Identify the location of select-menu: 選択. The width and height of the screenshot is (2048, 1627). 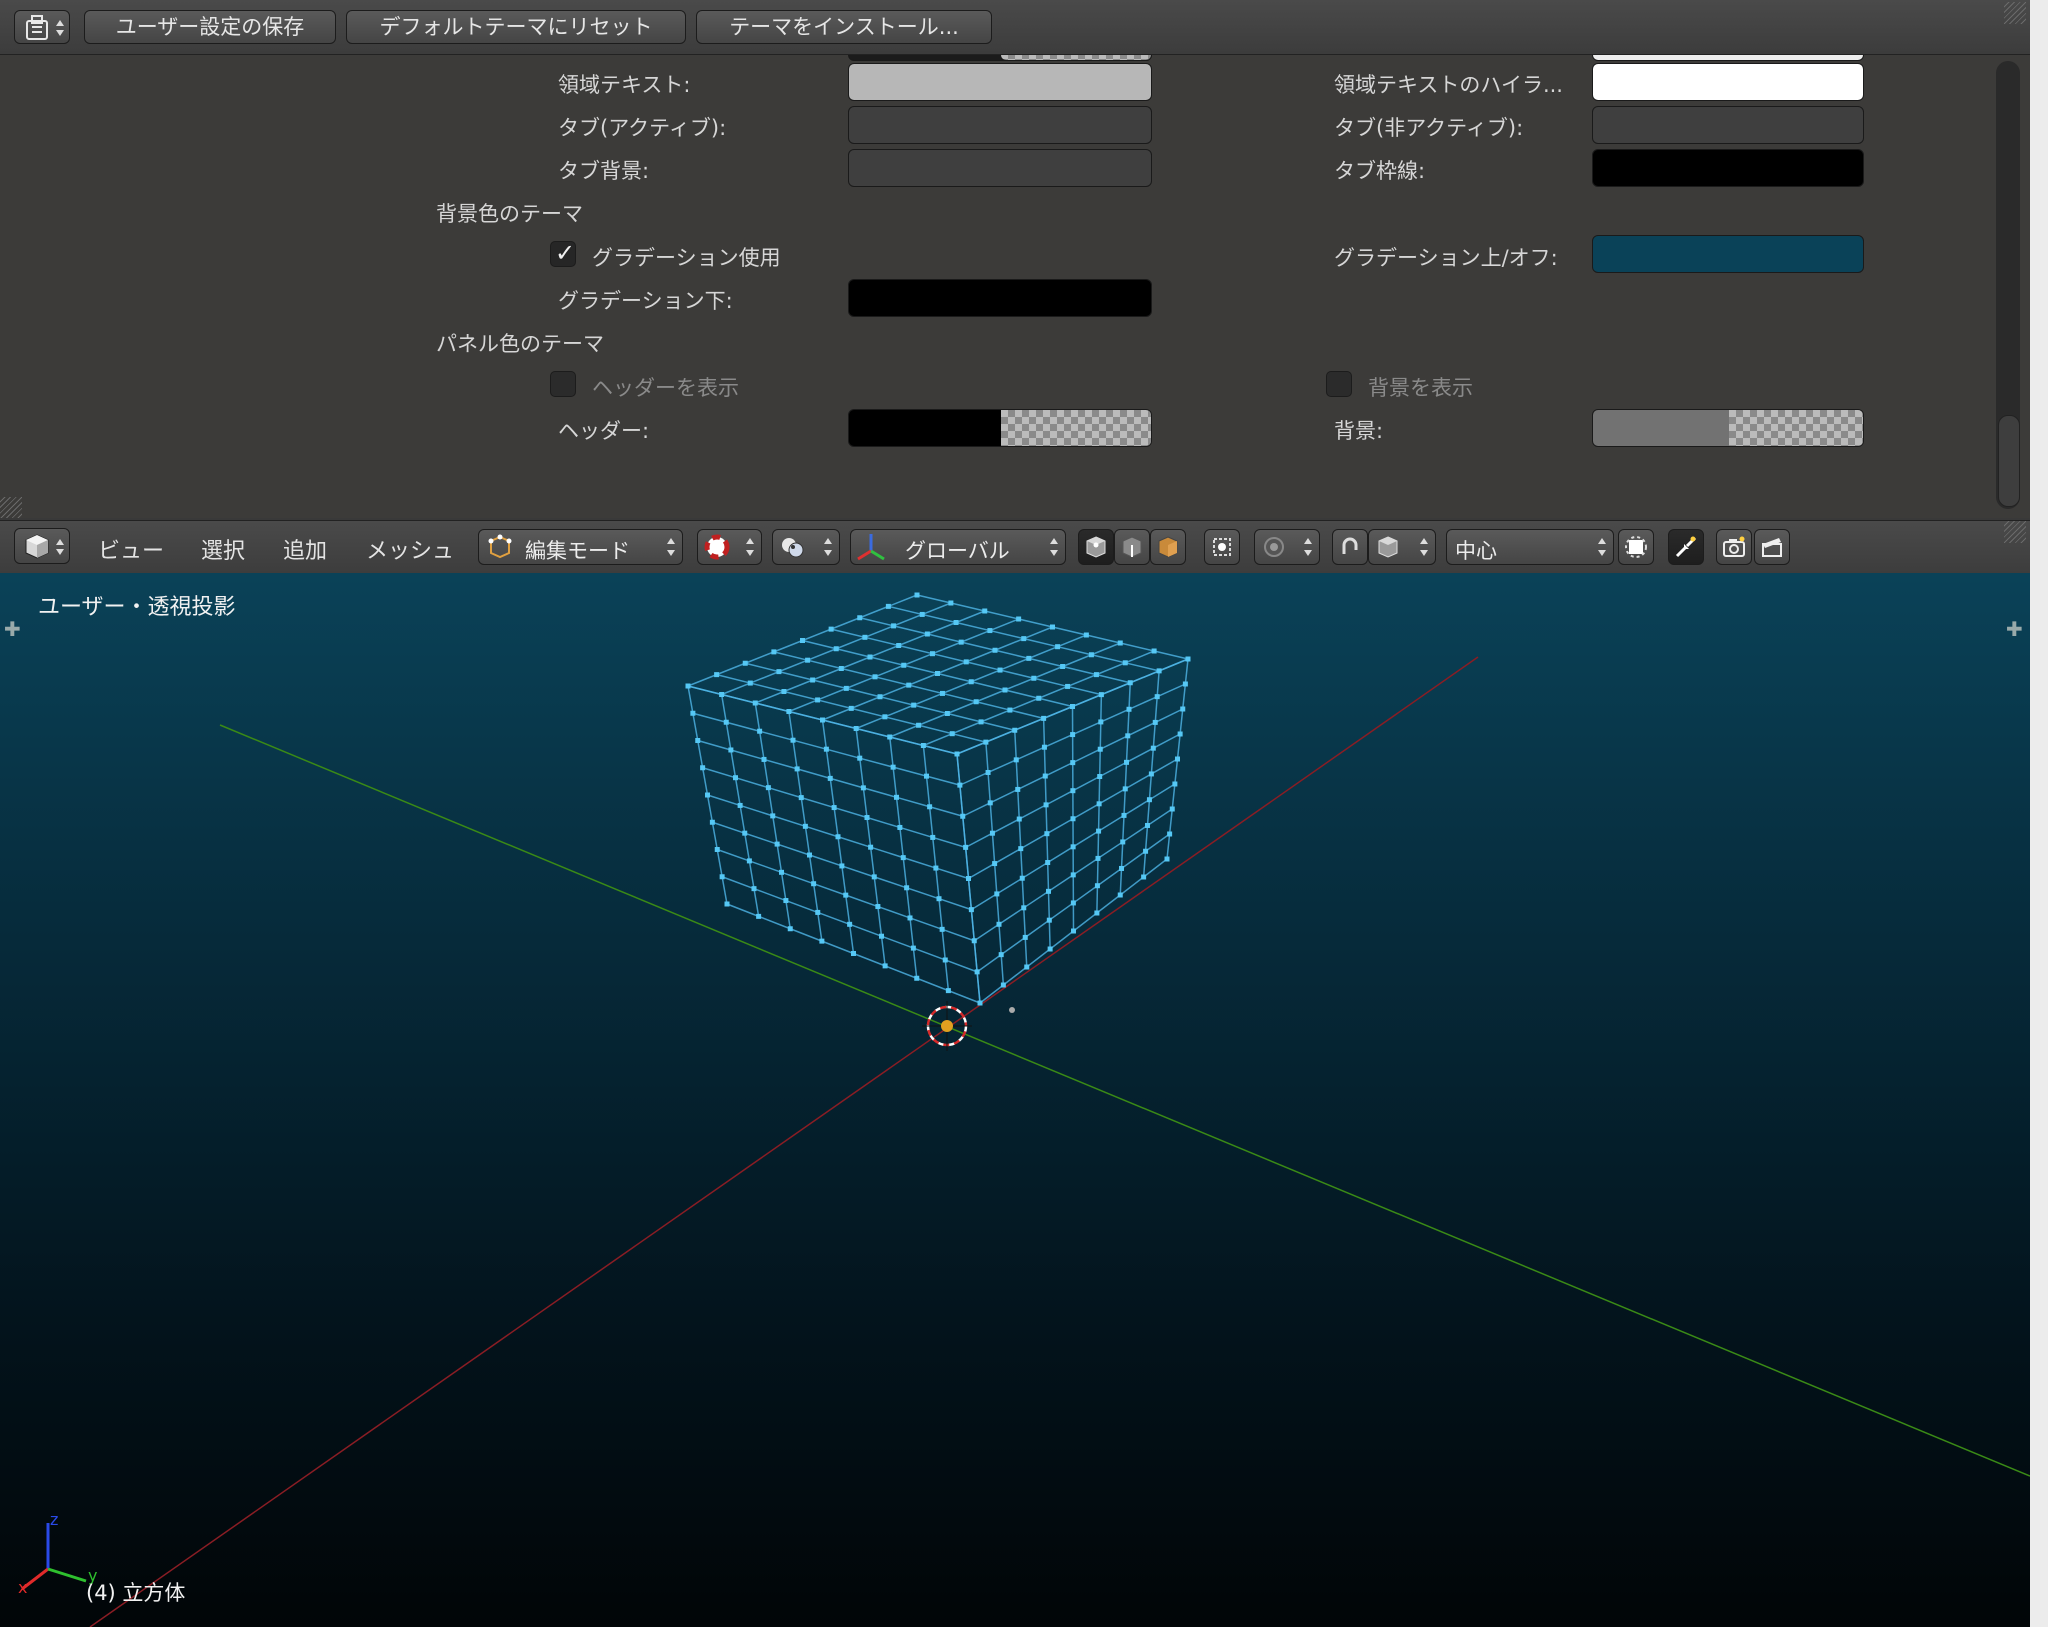
(223, 549).